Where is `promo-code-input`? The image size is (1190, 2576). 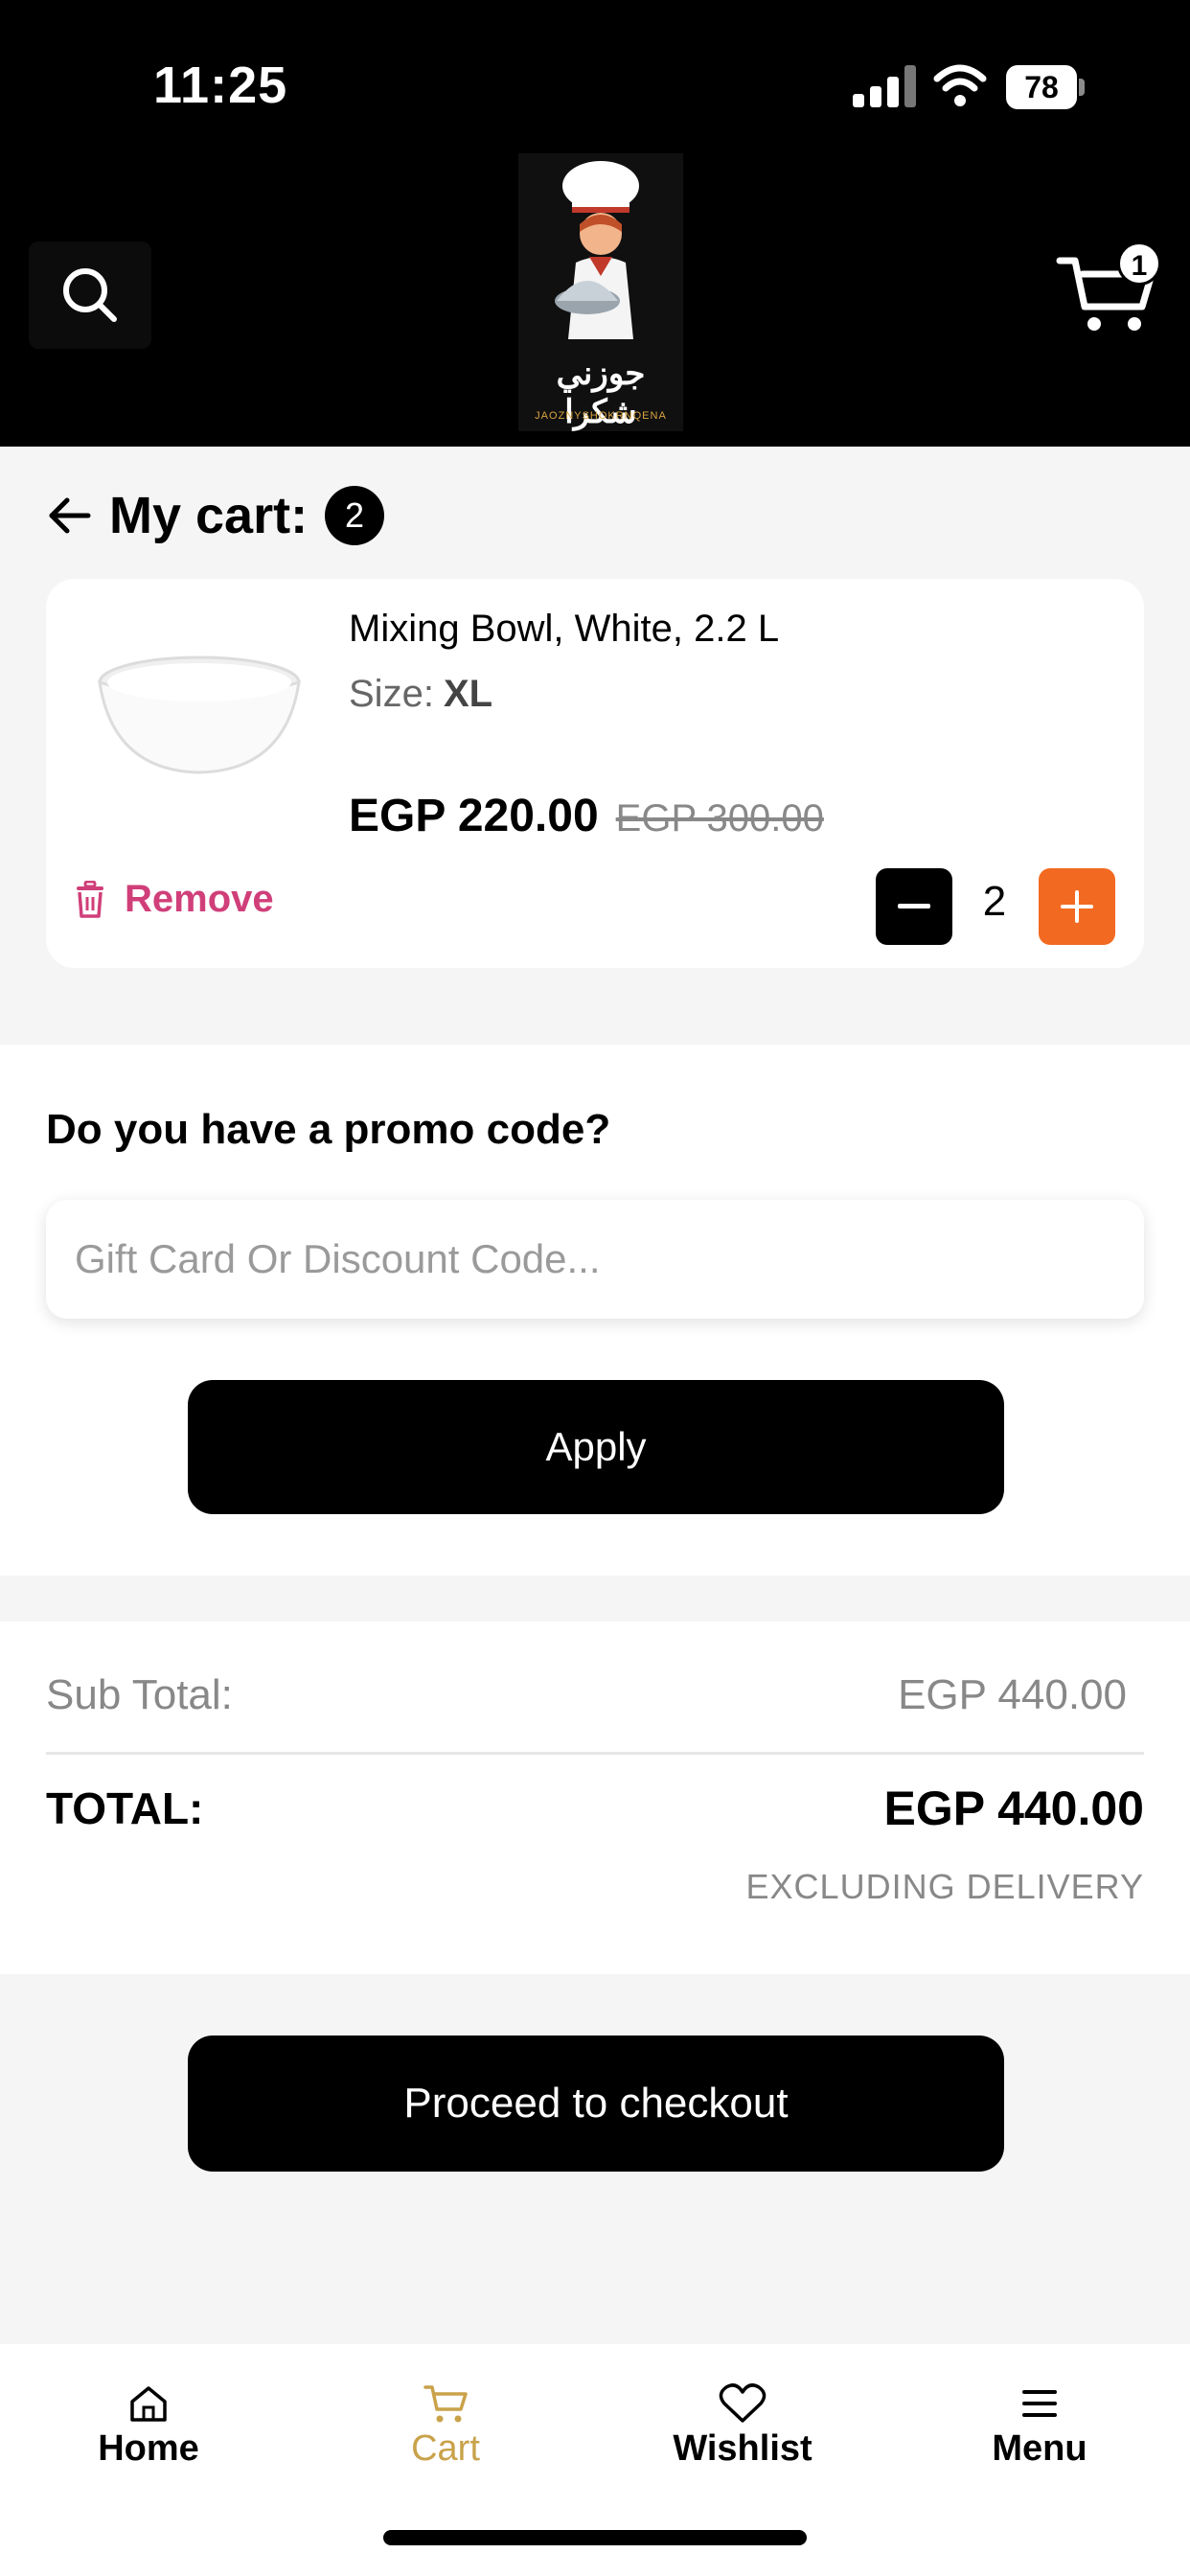 promo-code-input is located at coordinates (595, 1259).